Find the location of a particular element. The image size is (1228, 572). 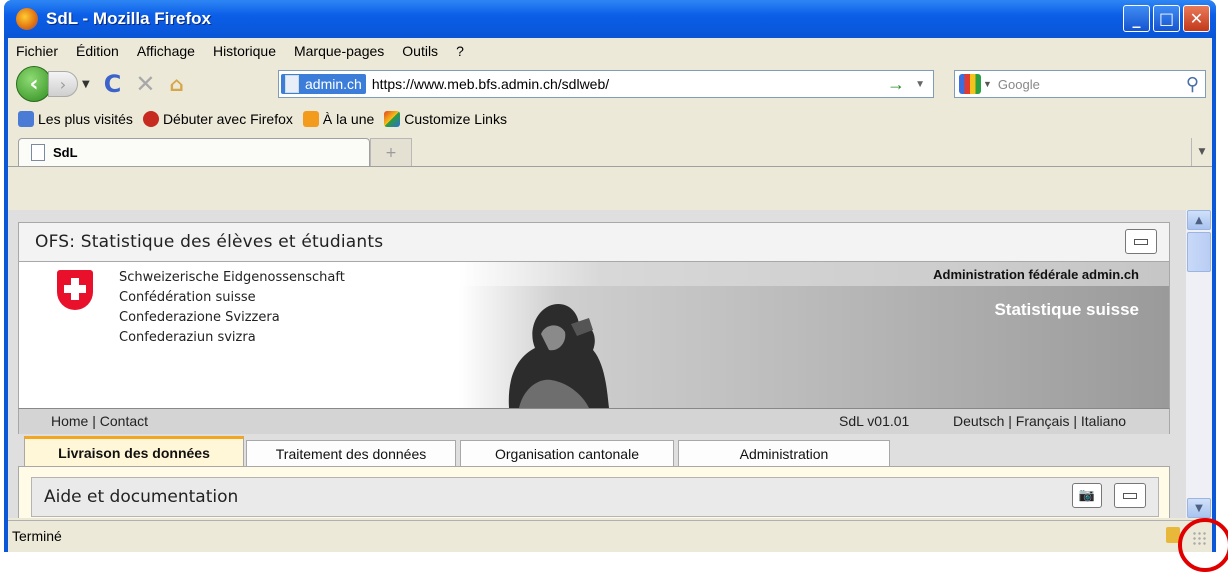

camera-icon: 📷 is located at coordinates (1087, 495).